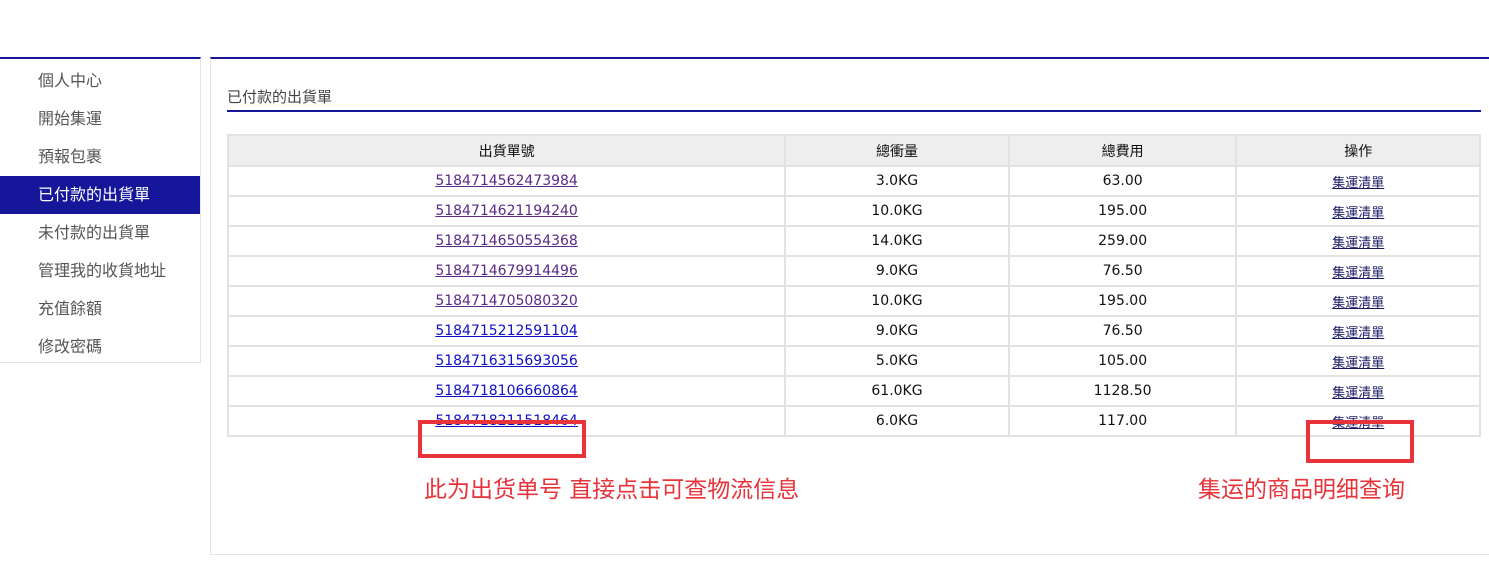 Image resolution: width=1489 pixels, height=577 pixels. I want to click on sidebar-item-paid-shipments: 已付款的出貨單, so click(100, 195).